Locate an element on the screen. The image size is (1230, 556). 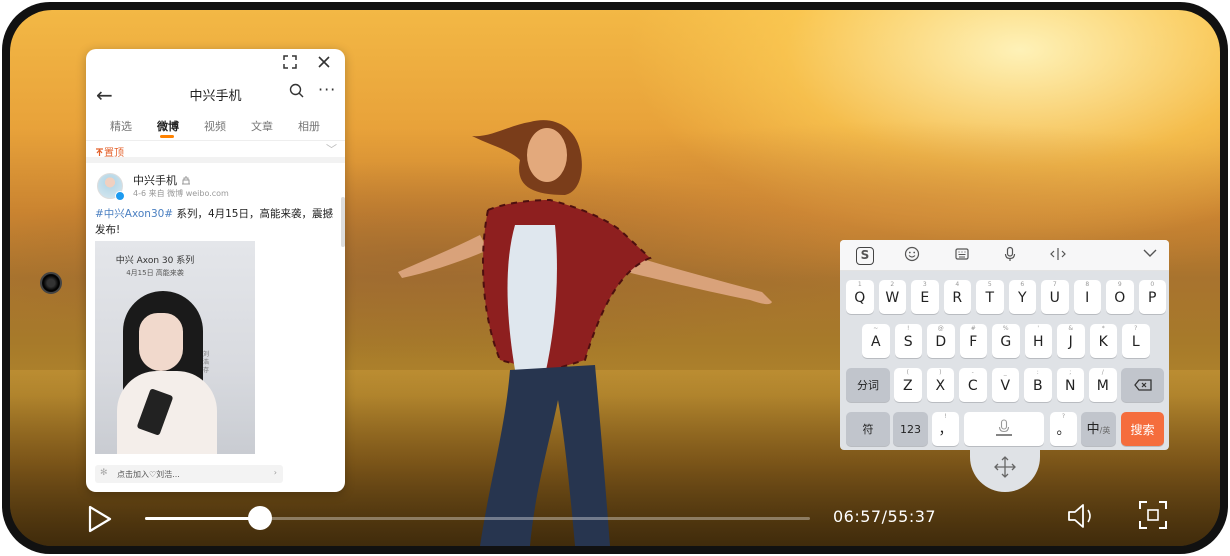
flower-icon: ✻ is located at coordinates (104, 473).